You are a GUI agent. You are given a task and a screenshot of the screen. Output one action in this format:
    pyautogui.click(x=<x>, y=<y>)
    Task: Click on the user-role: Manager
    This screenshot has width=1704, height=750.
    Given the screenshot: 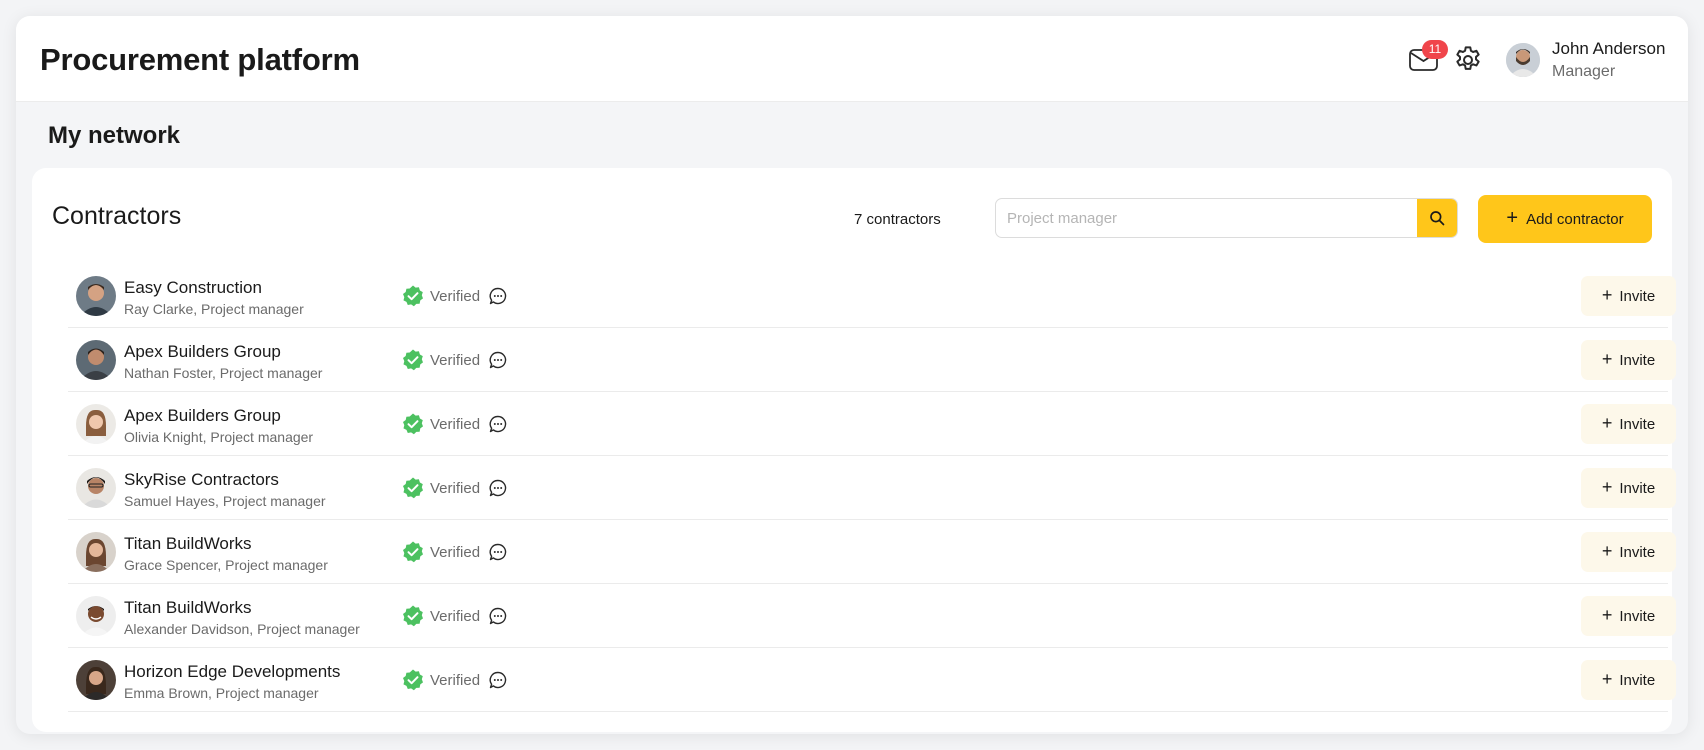 What is the action you would take?
    pyautogui.click(x=1584, y=71)
    